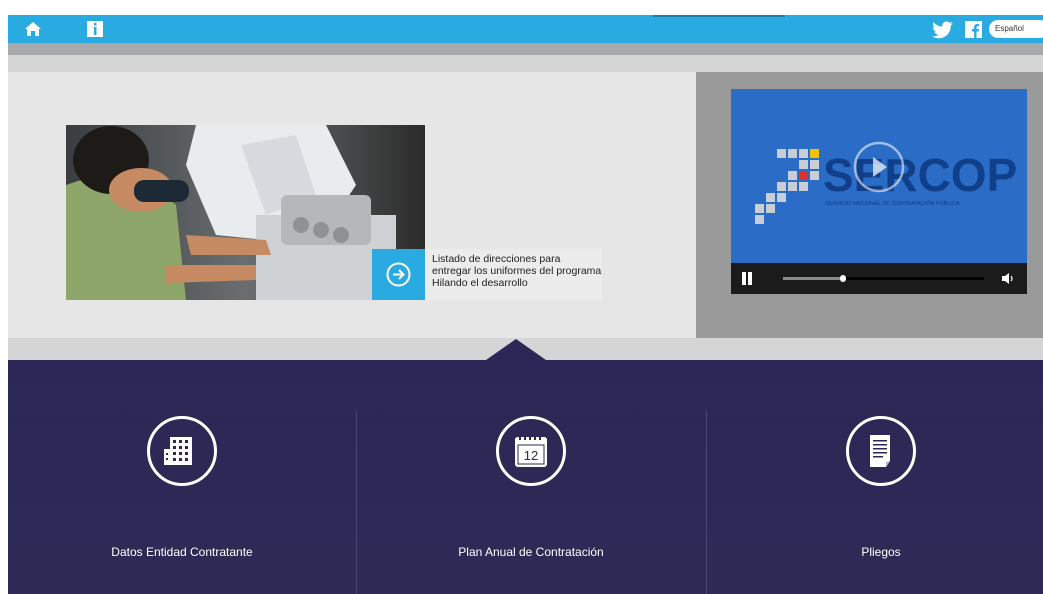 The height and width of the screenshot is (594, 1043). What do you see at coordinates (516, 349) in the screenshot?
I see `divider-pointer` at bounding box center [516, 349].